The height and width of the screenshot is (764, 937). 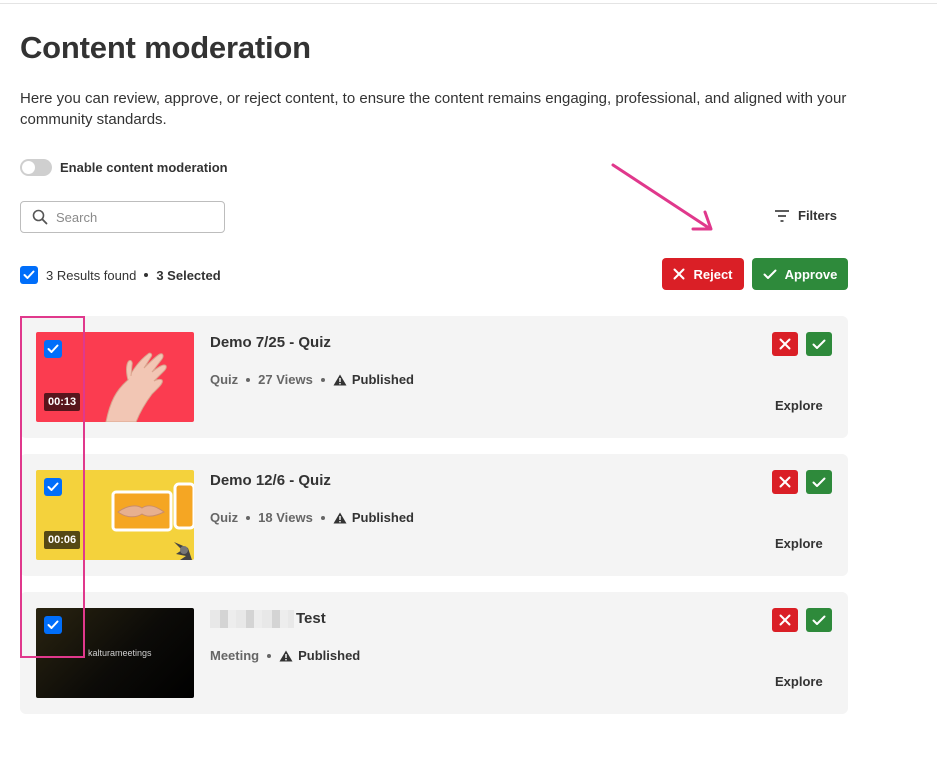 What do you see at coordinates (131, 217) in the screenshot?
I see `search-input` at bounding box center [131, 217].